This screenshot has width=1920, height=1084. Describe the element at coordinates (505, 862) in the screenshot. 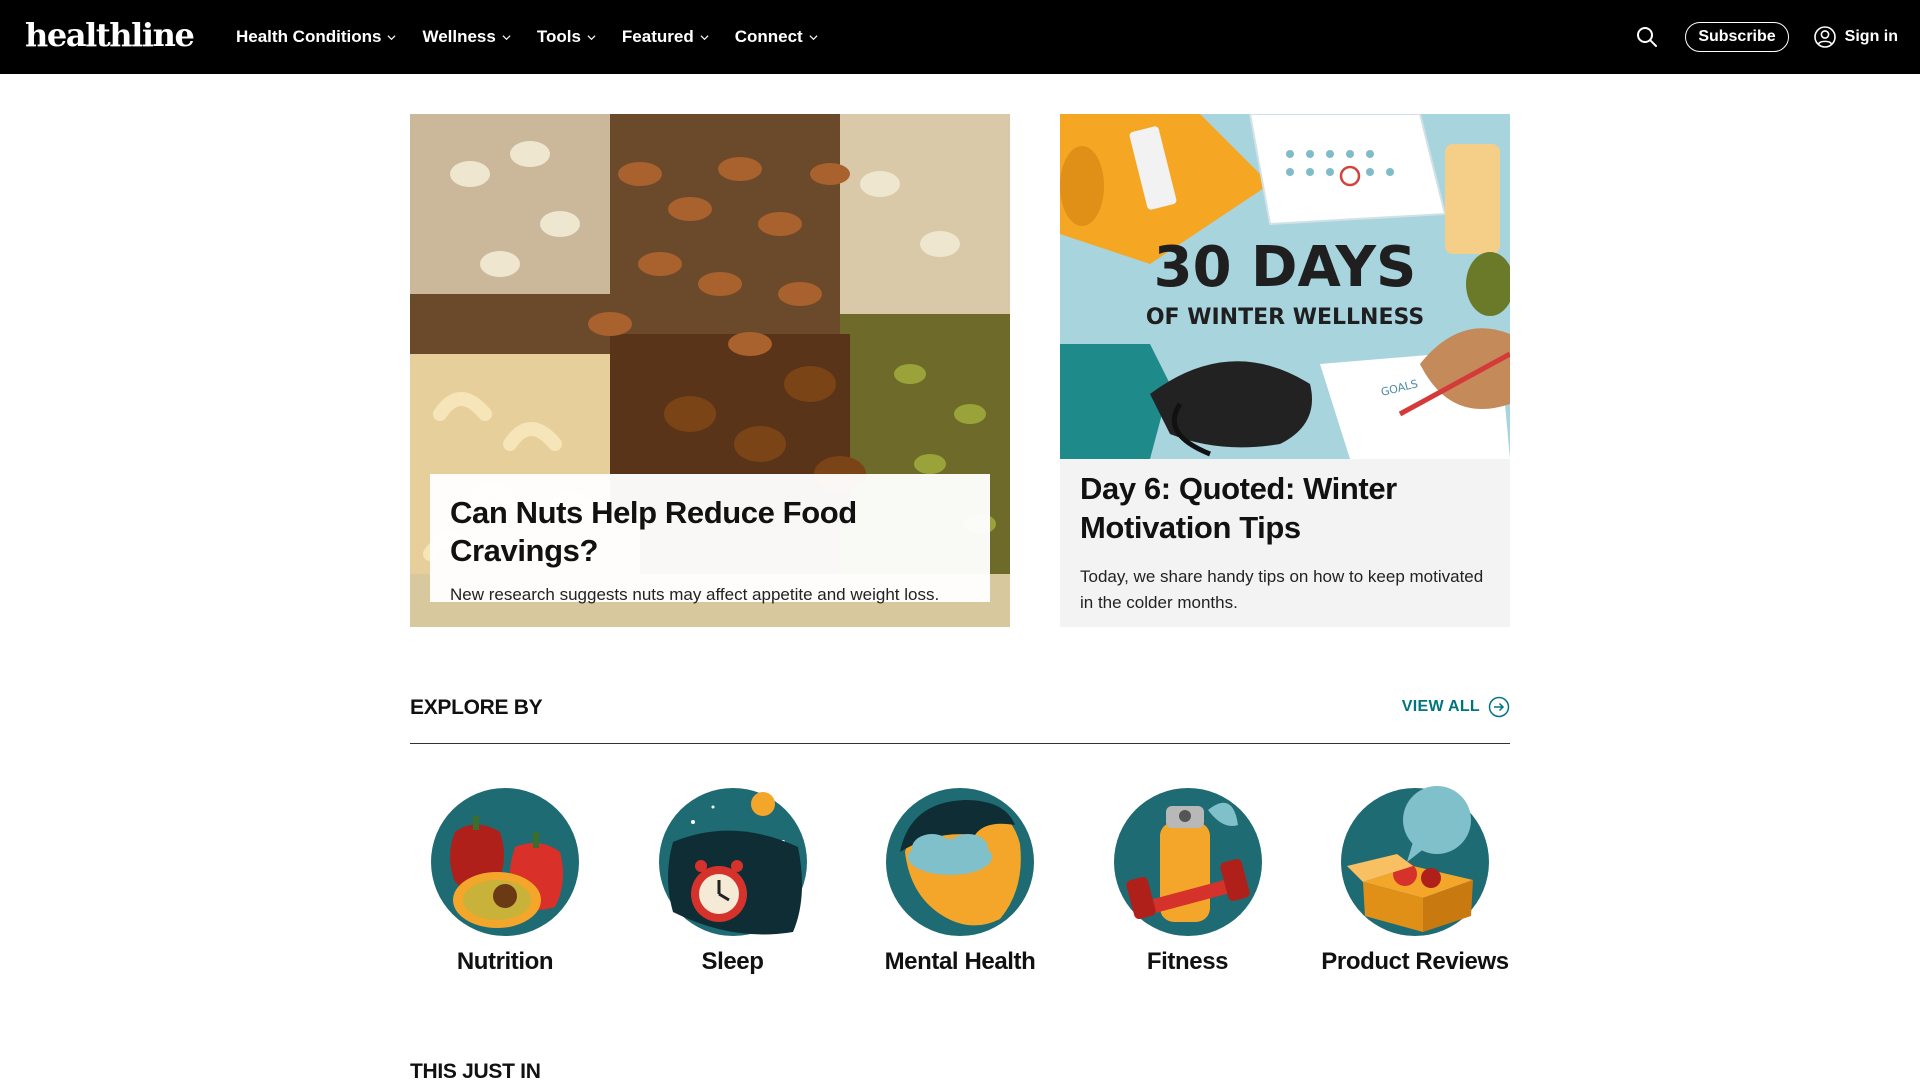

I see `nutrition-icon` at that location.